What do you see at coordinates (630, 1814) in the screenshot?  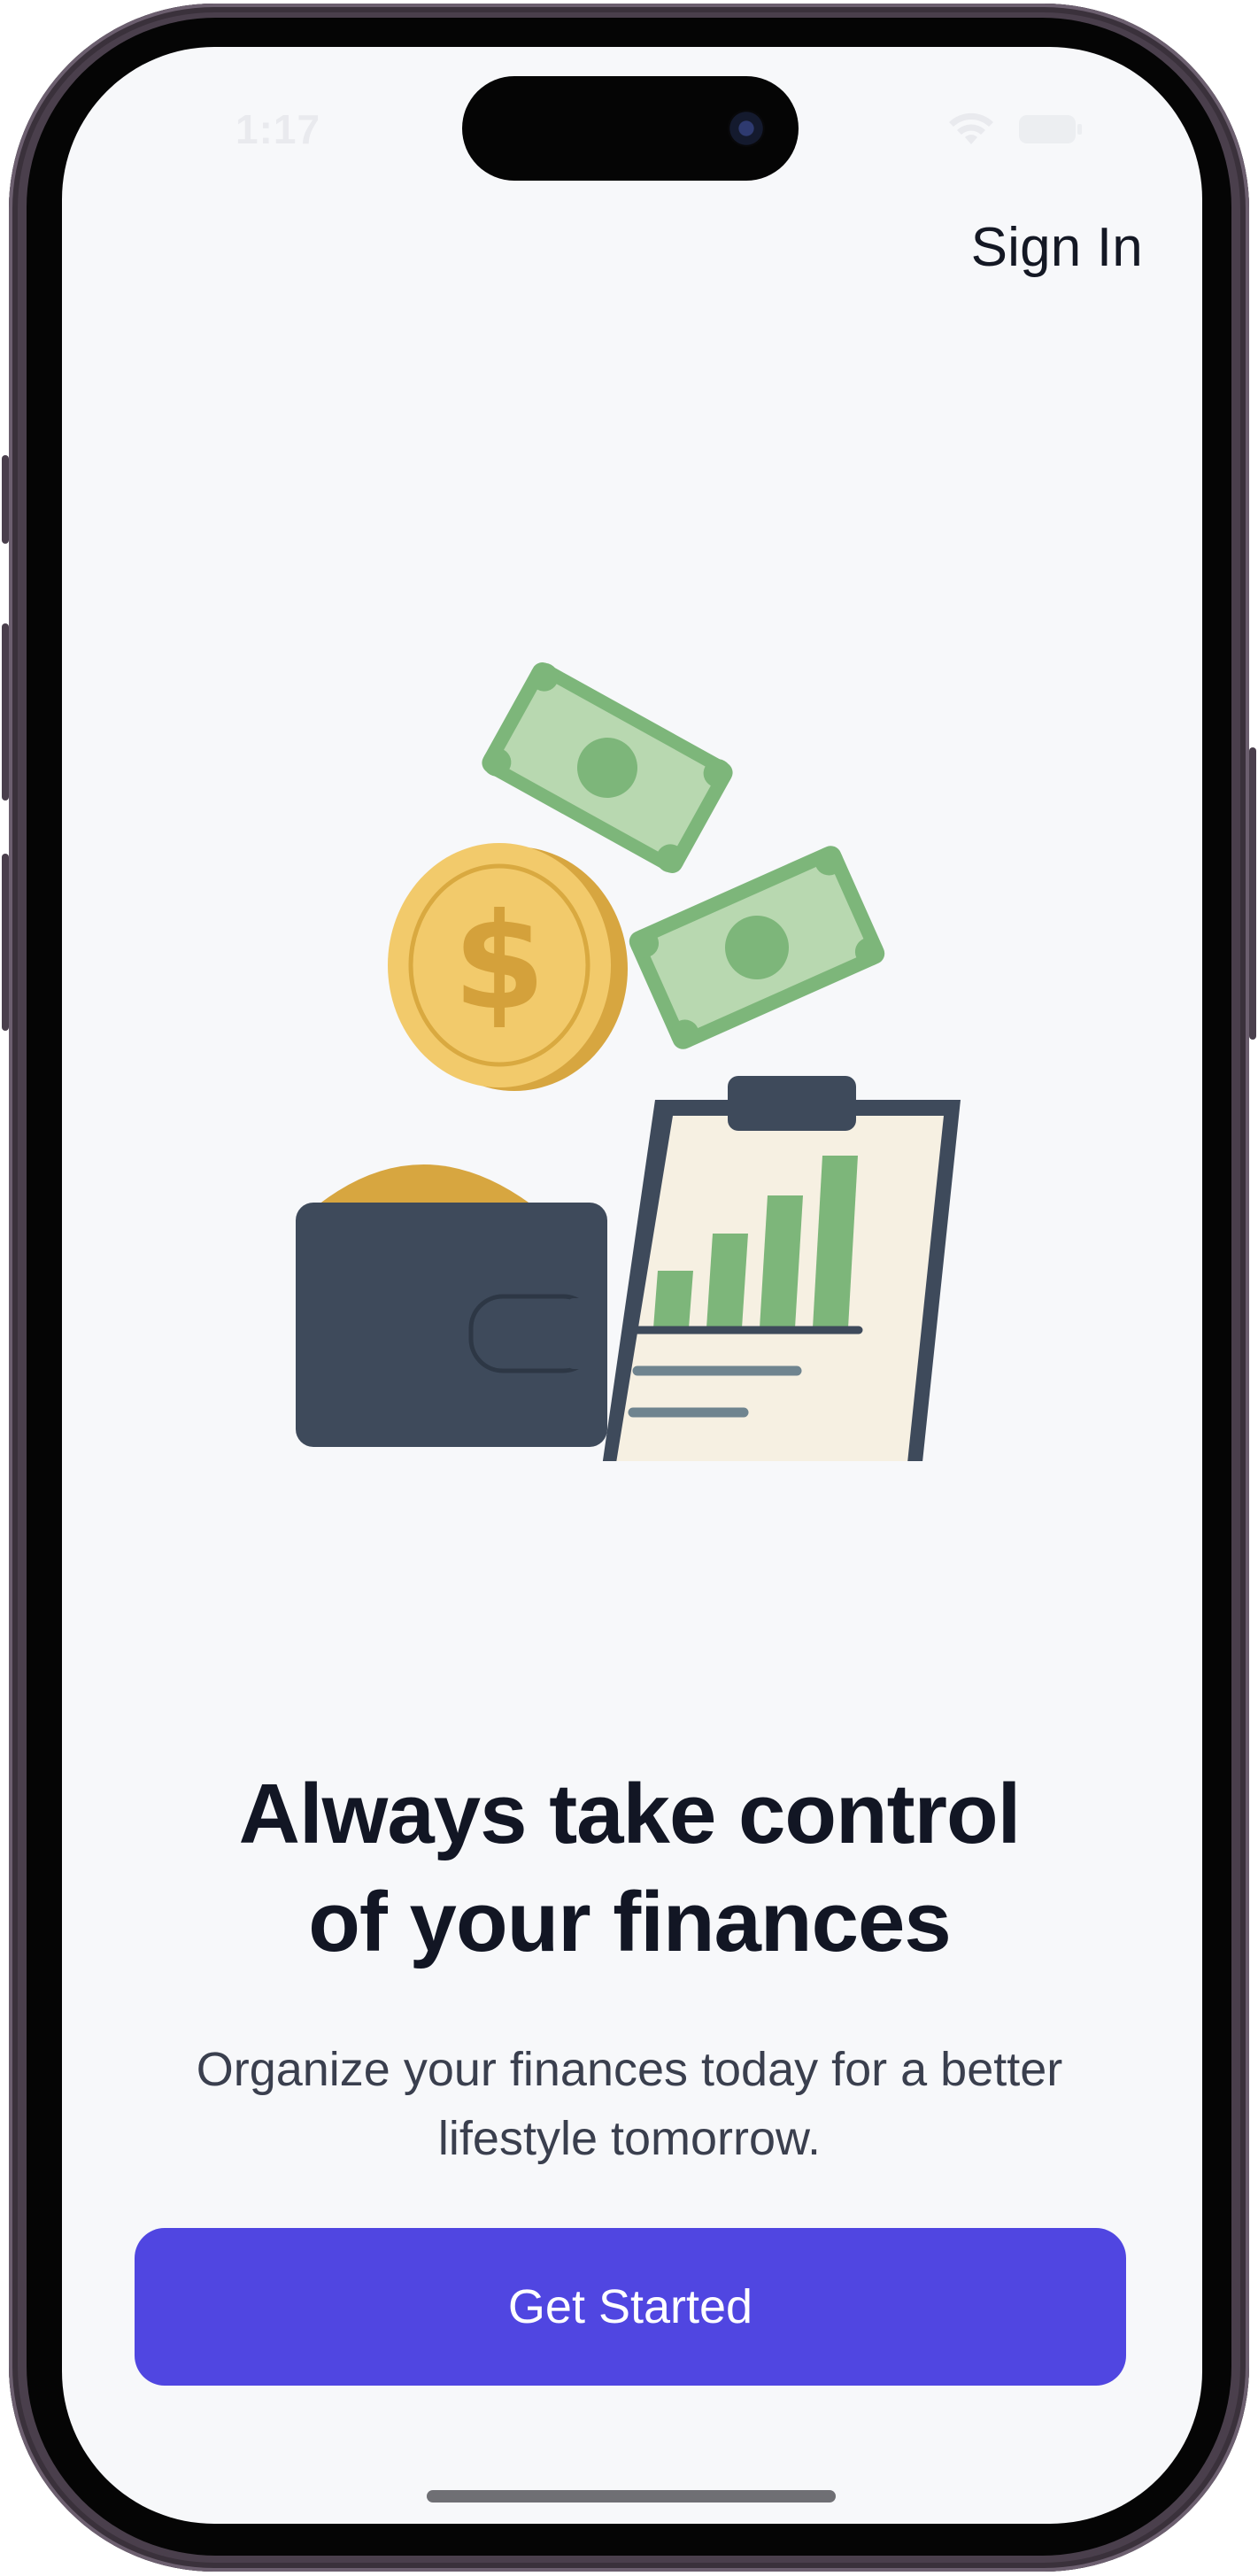 I see `headline-line: Always take control` at bounding box center [630, 1814].